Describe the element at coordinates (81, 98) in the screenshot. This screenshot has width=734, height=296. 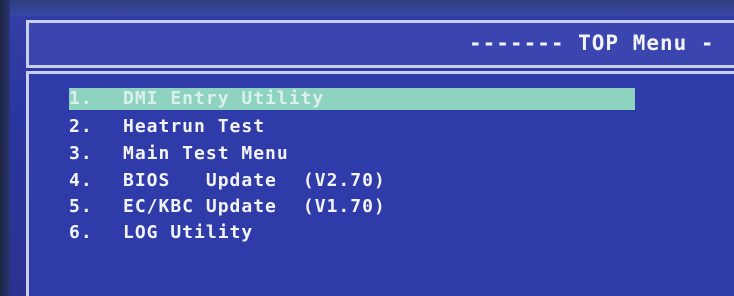
I see `menu-item-number: 1.` at that location.